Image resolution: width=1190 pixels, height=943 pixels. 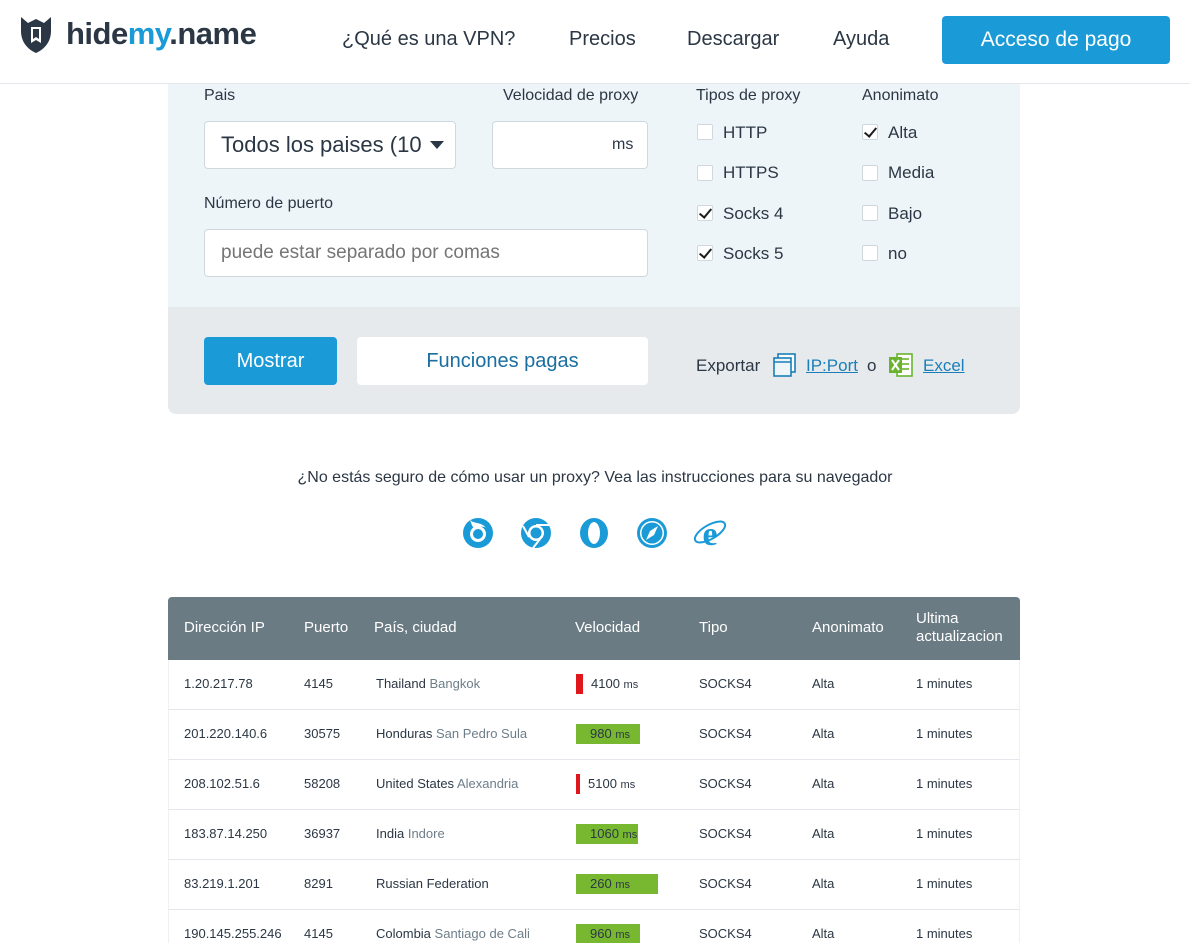 What do you see at coordinates (428, 39) in the screenshot?
I see `nav-what-is-vpn: ¿Qué es una VPN?` at bounding box center [428, 39].